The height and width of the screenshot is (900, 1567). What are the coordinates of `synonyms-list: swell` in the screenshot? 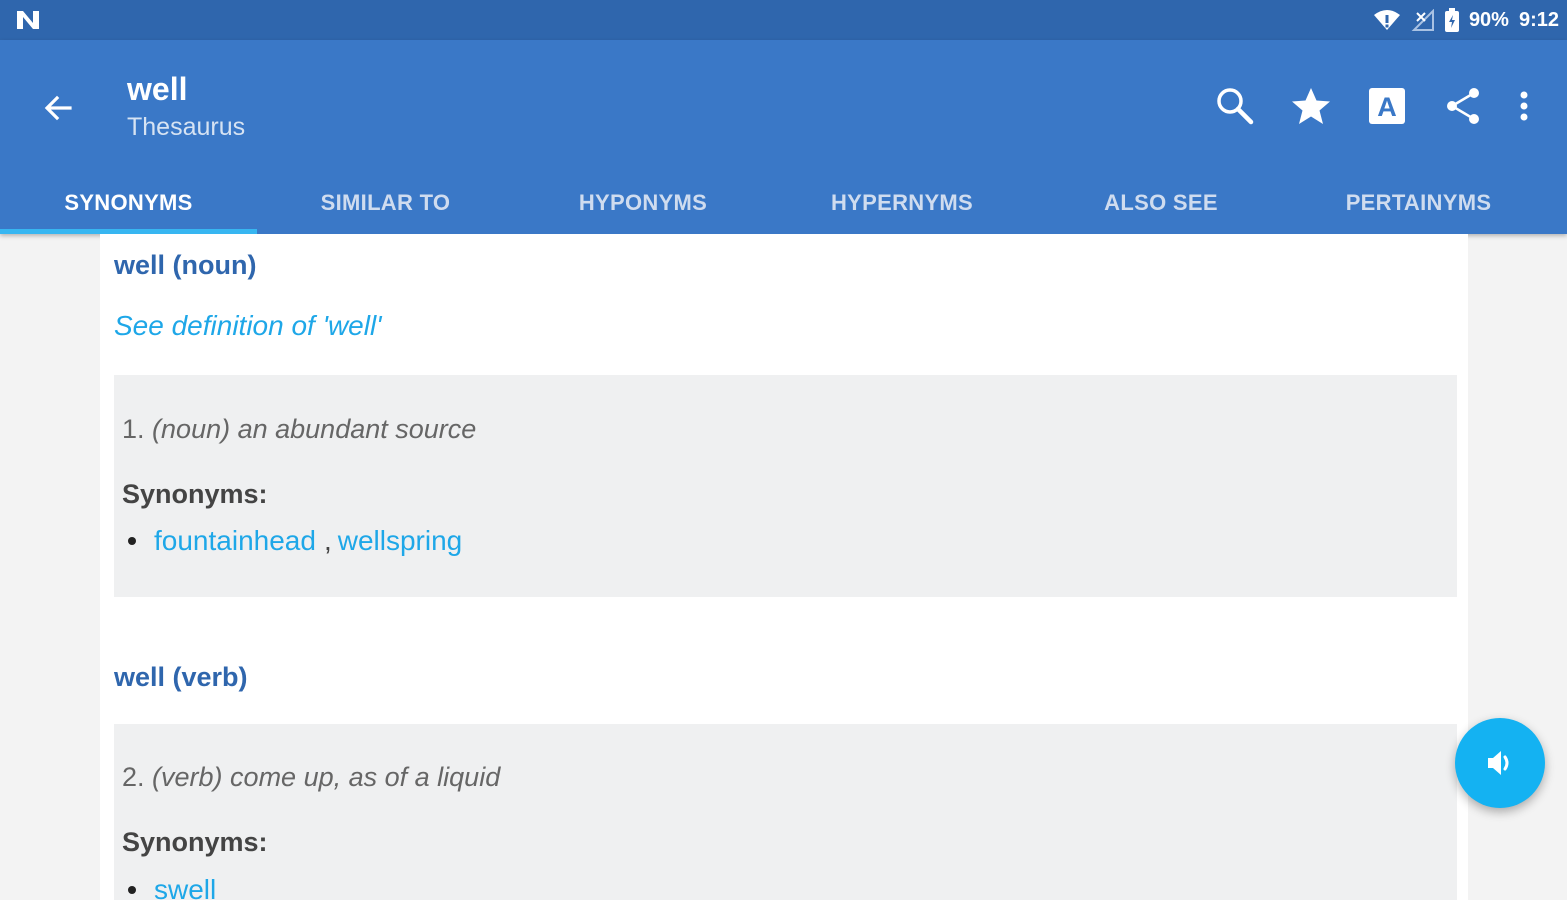 It's located at (169, 887).